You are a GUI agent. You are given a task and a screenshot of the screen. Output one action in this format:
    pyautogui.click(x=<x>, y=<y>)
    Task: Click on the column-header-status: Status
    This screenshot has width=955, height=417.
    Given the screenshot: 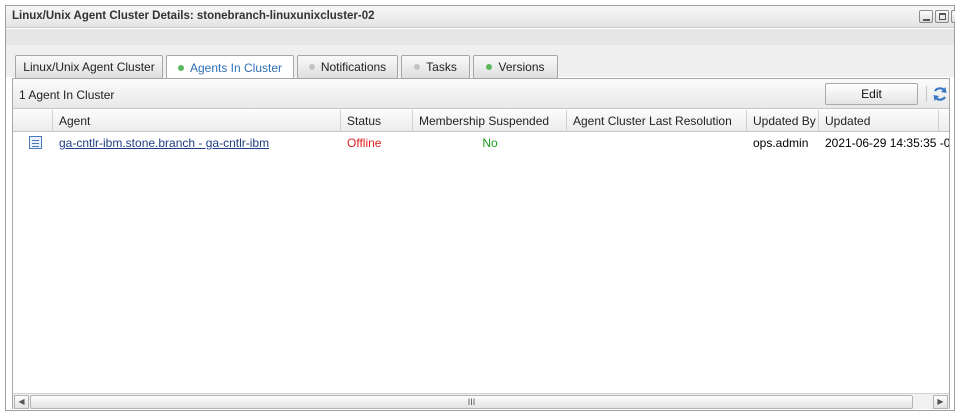 What is the action you would take?
    pyautogui.click(x=377, y=121)
    